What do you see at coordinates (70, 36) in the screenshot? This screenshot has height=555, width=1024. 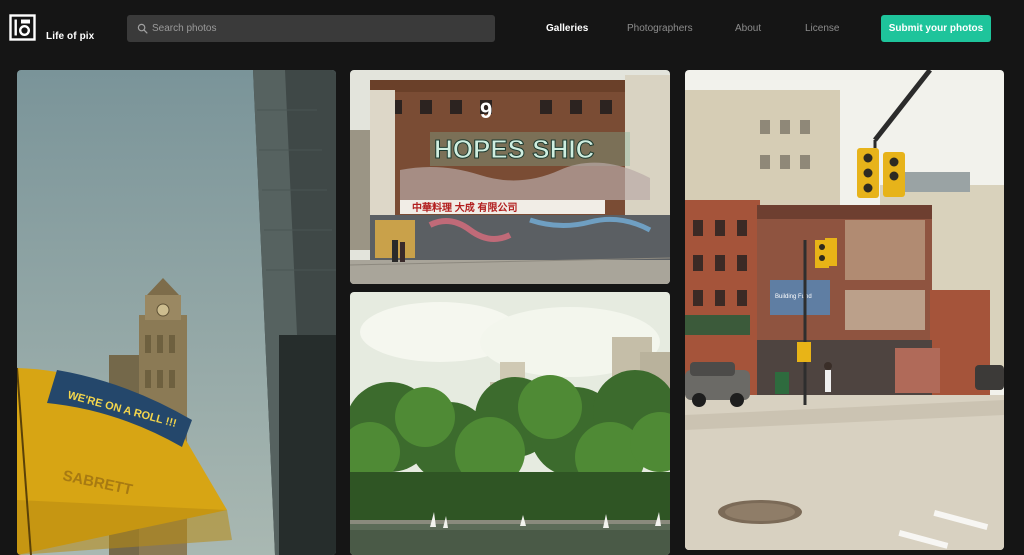 I see `brand-name: Life of pix` at bounding box center [70, 36].